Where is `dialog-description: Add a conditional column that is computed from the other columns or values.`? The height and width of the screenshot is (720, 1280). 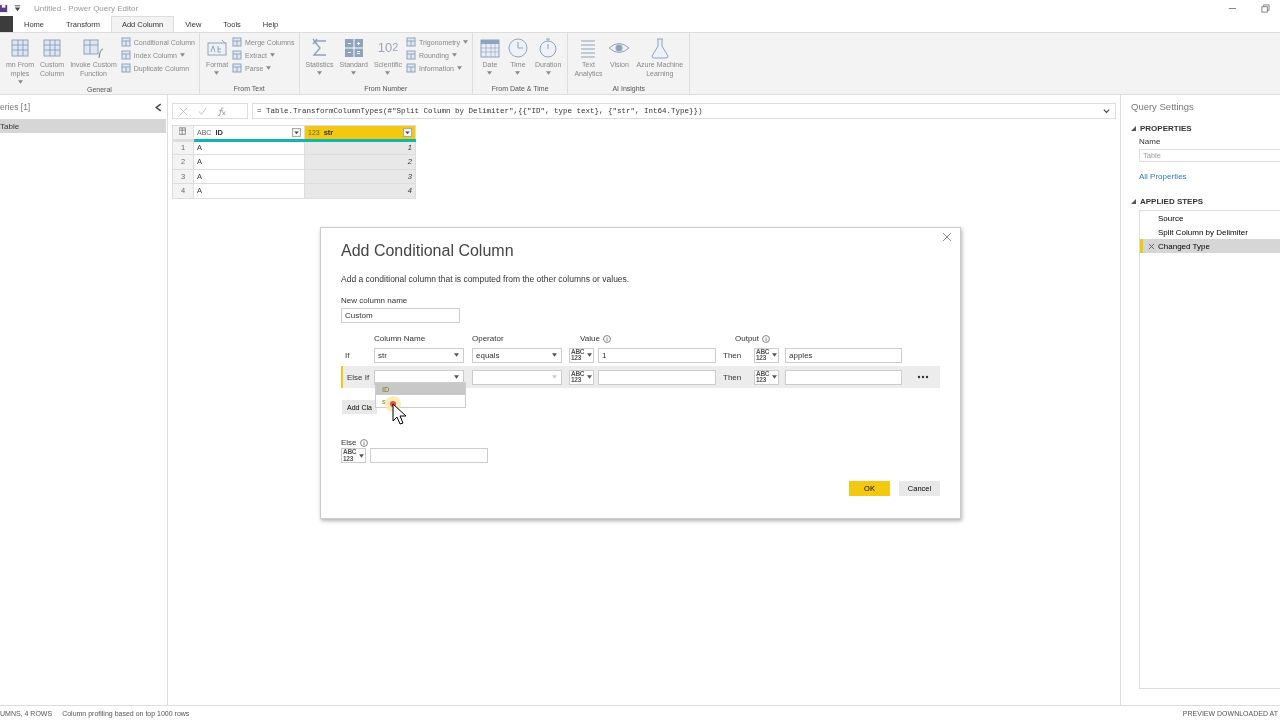 dialog-description: Add a conditional column that is computed from the other columns or values. is located at coordinates (486, 279).